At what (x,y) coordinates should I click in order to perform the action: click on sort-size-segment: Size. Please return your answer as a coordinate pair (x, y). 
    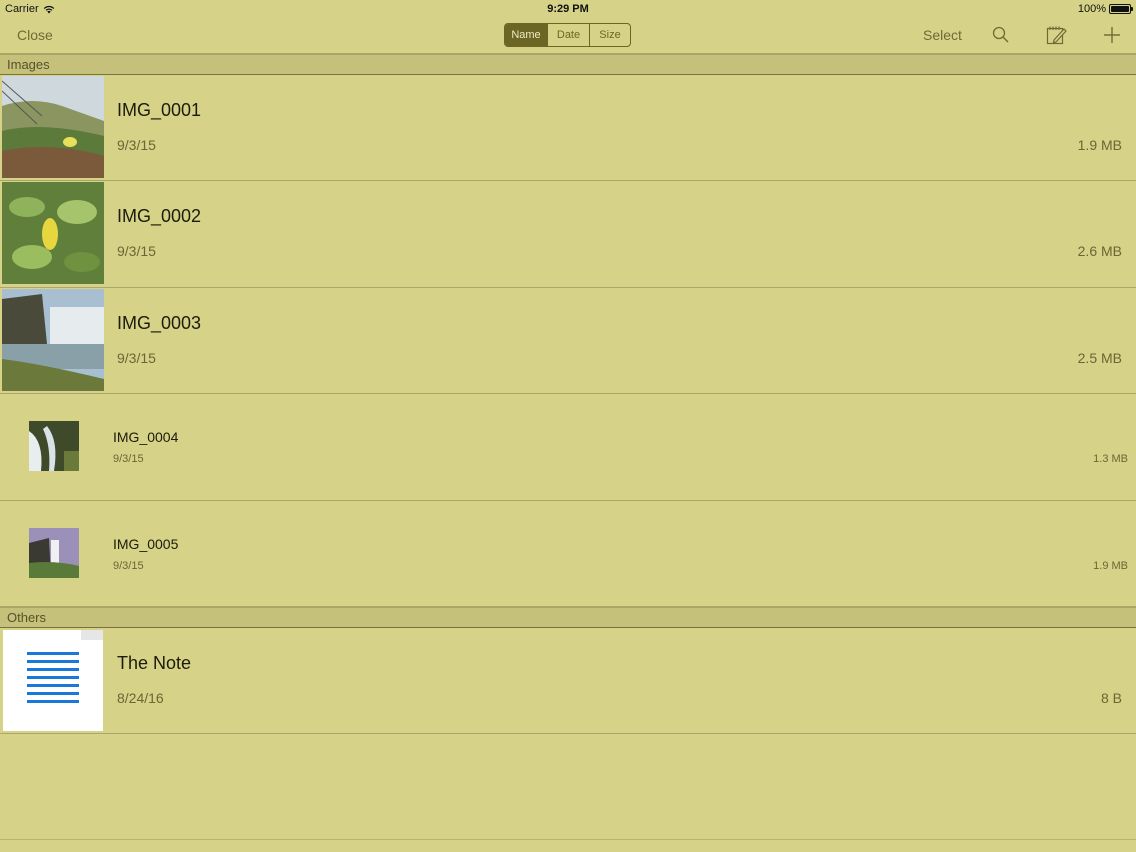
    Looking at the image, I should click on (609, 35).